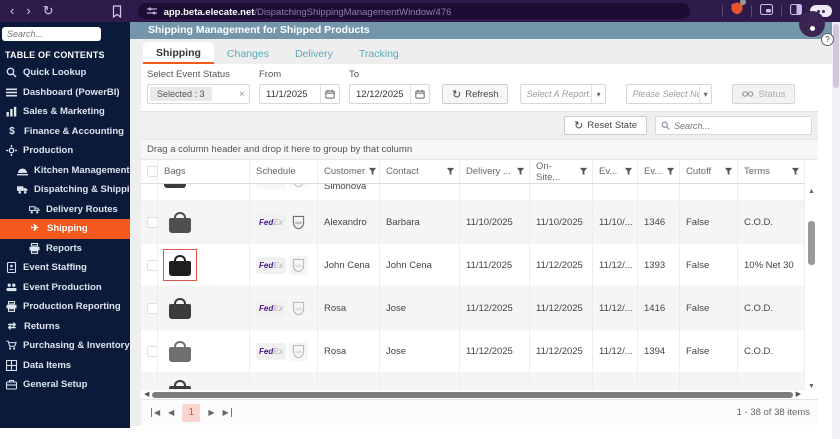 This screenshot has height=439, width=840. Describe the element at coordinates (51, 34) in the screenshot. I see `sidebar-search-input` at that location.